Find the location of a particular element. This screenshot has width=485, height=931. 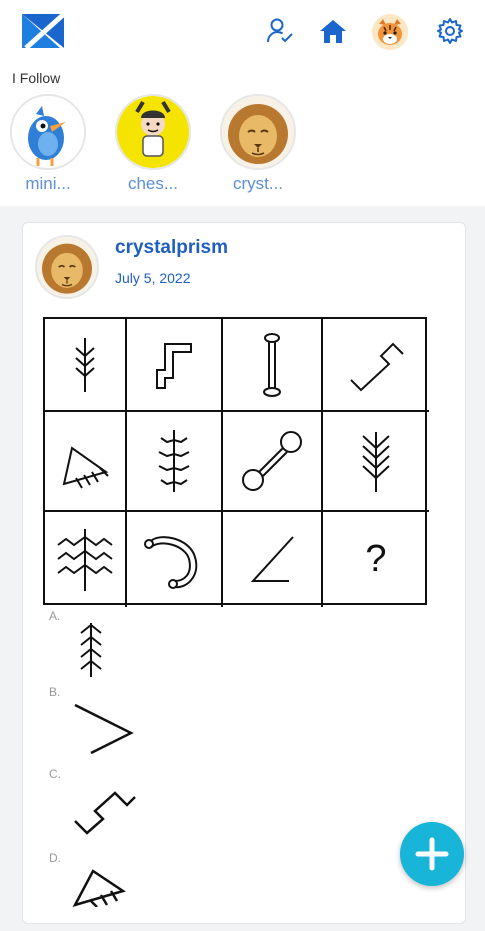

post-date: July 5, 2022 is located at coordinates (153, 278).